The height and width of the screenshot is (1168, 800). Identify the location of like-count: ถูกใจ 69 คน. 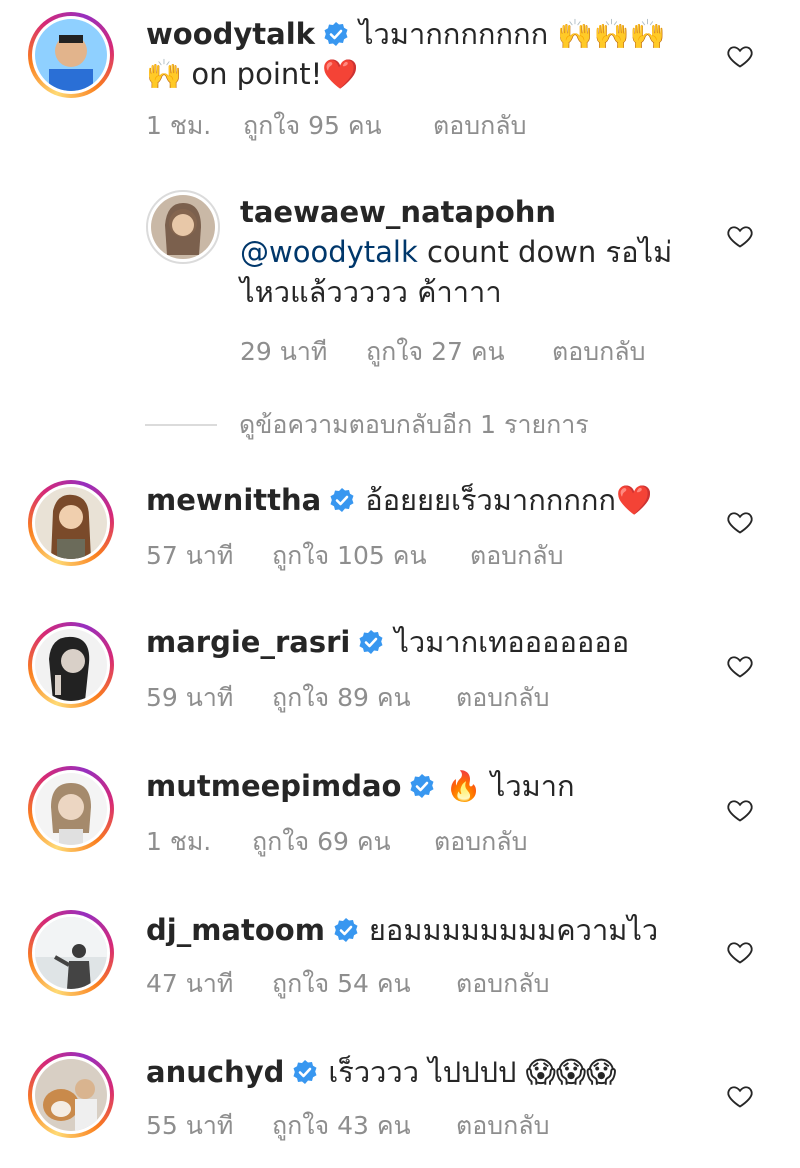
(343, 842).